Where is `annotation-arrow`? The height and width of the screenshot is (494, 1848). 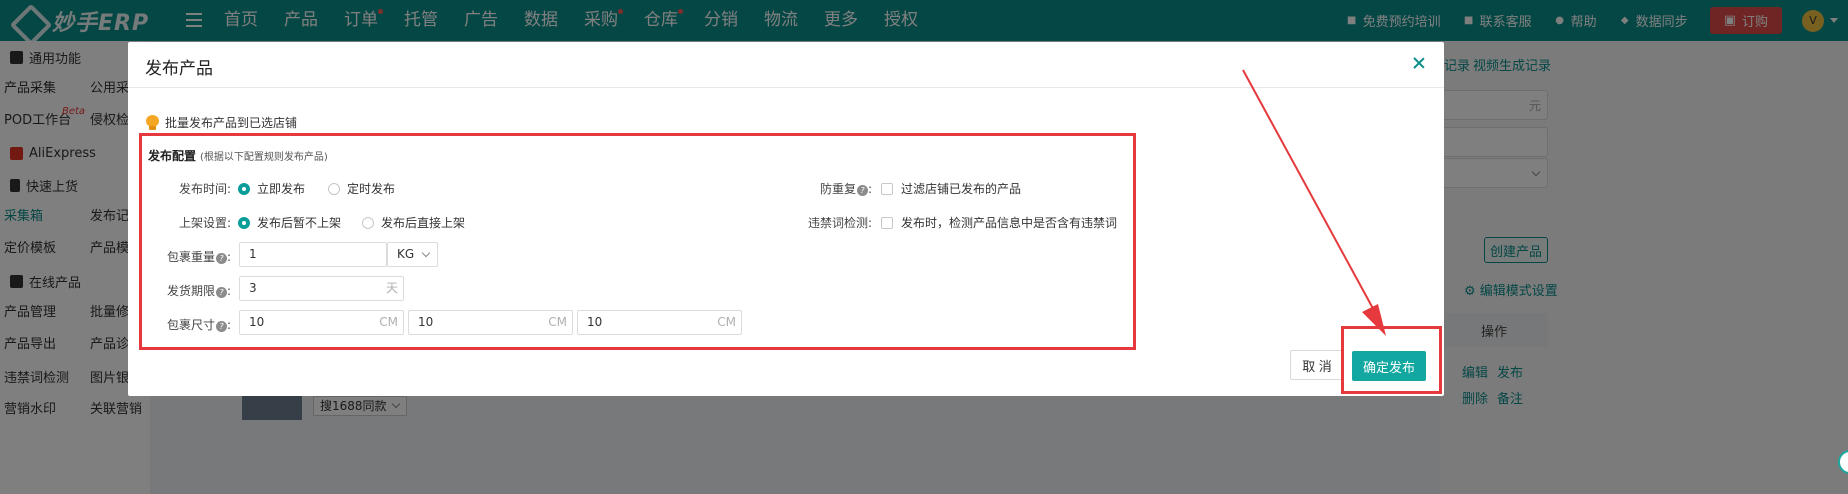
annotation-arrow is located at coordinates (1314, 202).